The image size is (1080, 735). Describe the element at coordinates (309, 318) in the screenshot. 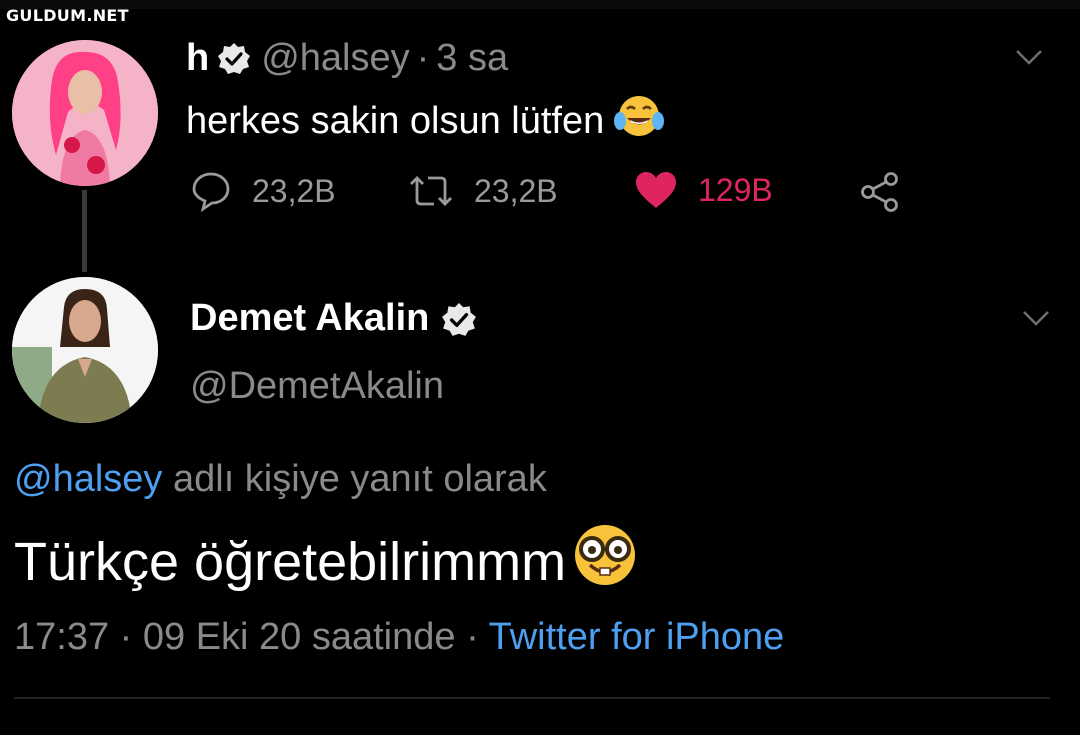

I see `reply-author-name-text: Demet Akalin` at that location.